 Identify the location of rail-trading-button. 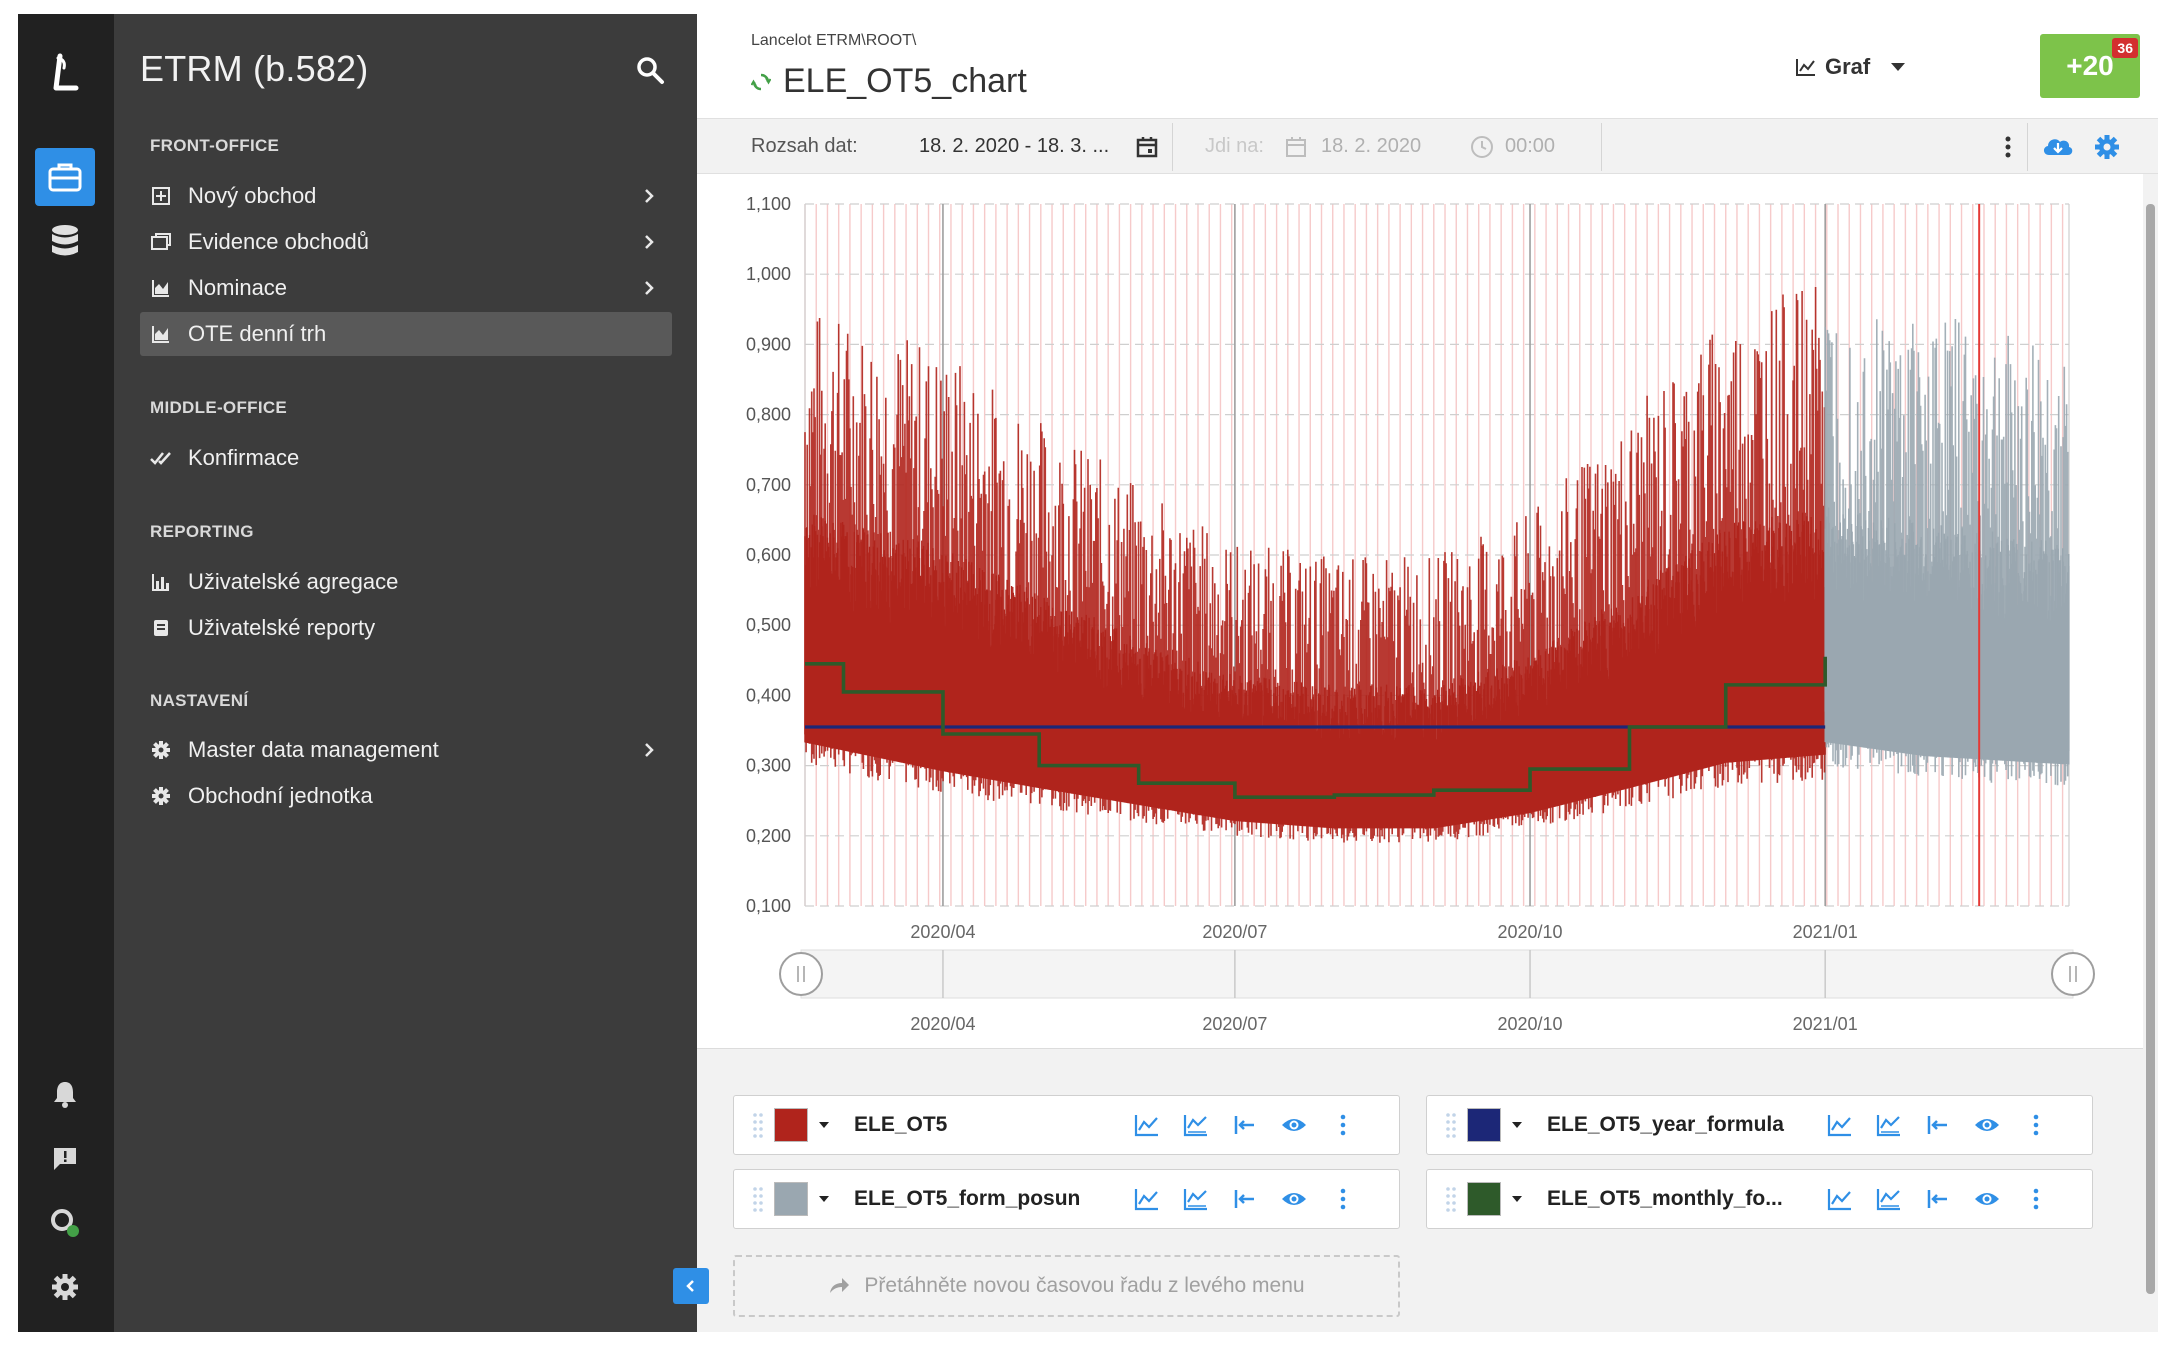
(65, 177).